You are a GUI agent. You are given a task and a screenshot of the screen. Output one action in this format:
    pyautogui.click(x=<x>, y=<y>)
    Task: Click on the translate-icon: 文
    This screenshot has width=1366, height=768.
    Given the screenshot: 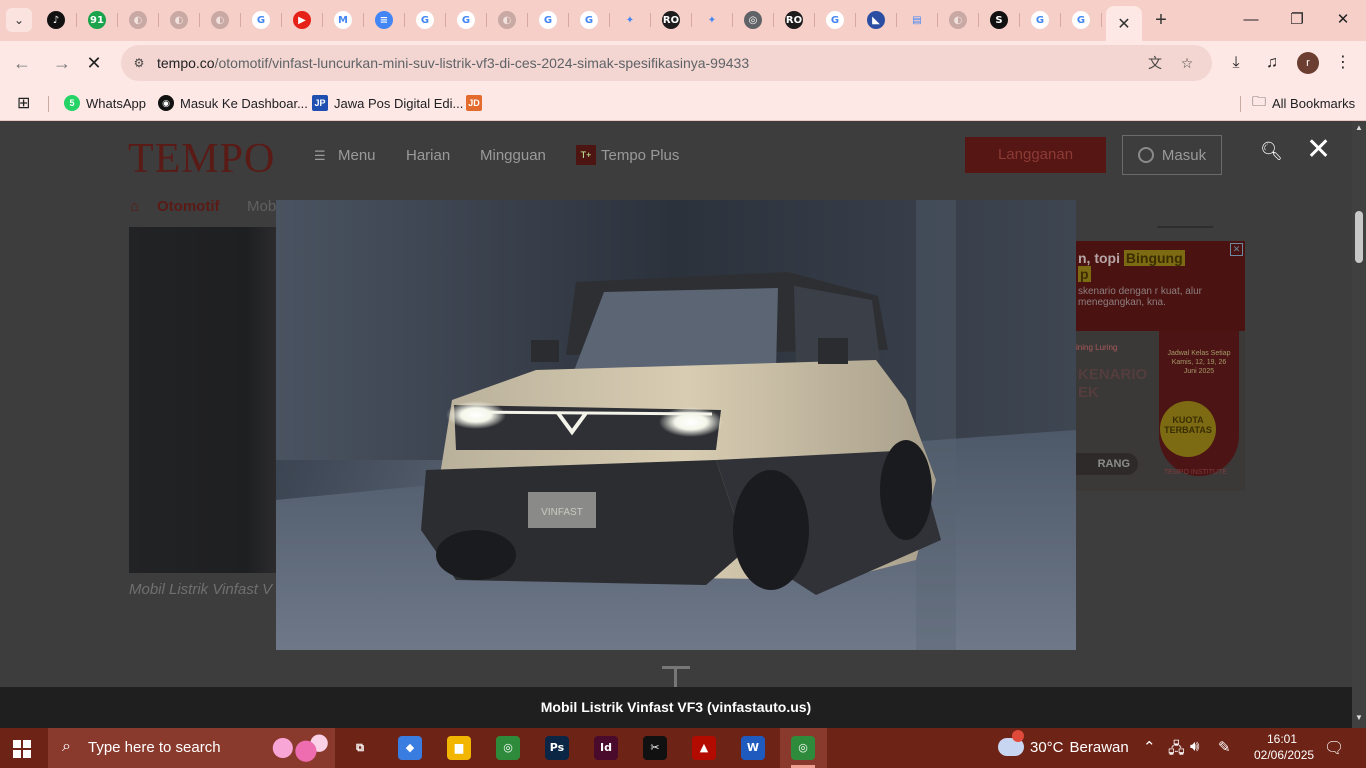 What is the action you would take?
    pyautogui.click(x=1155, y=63)
    